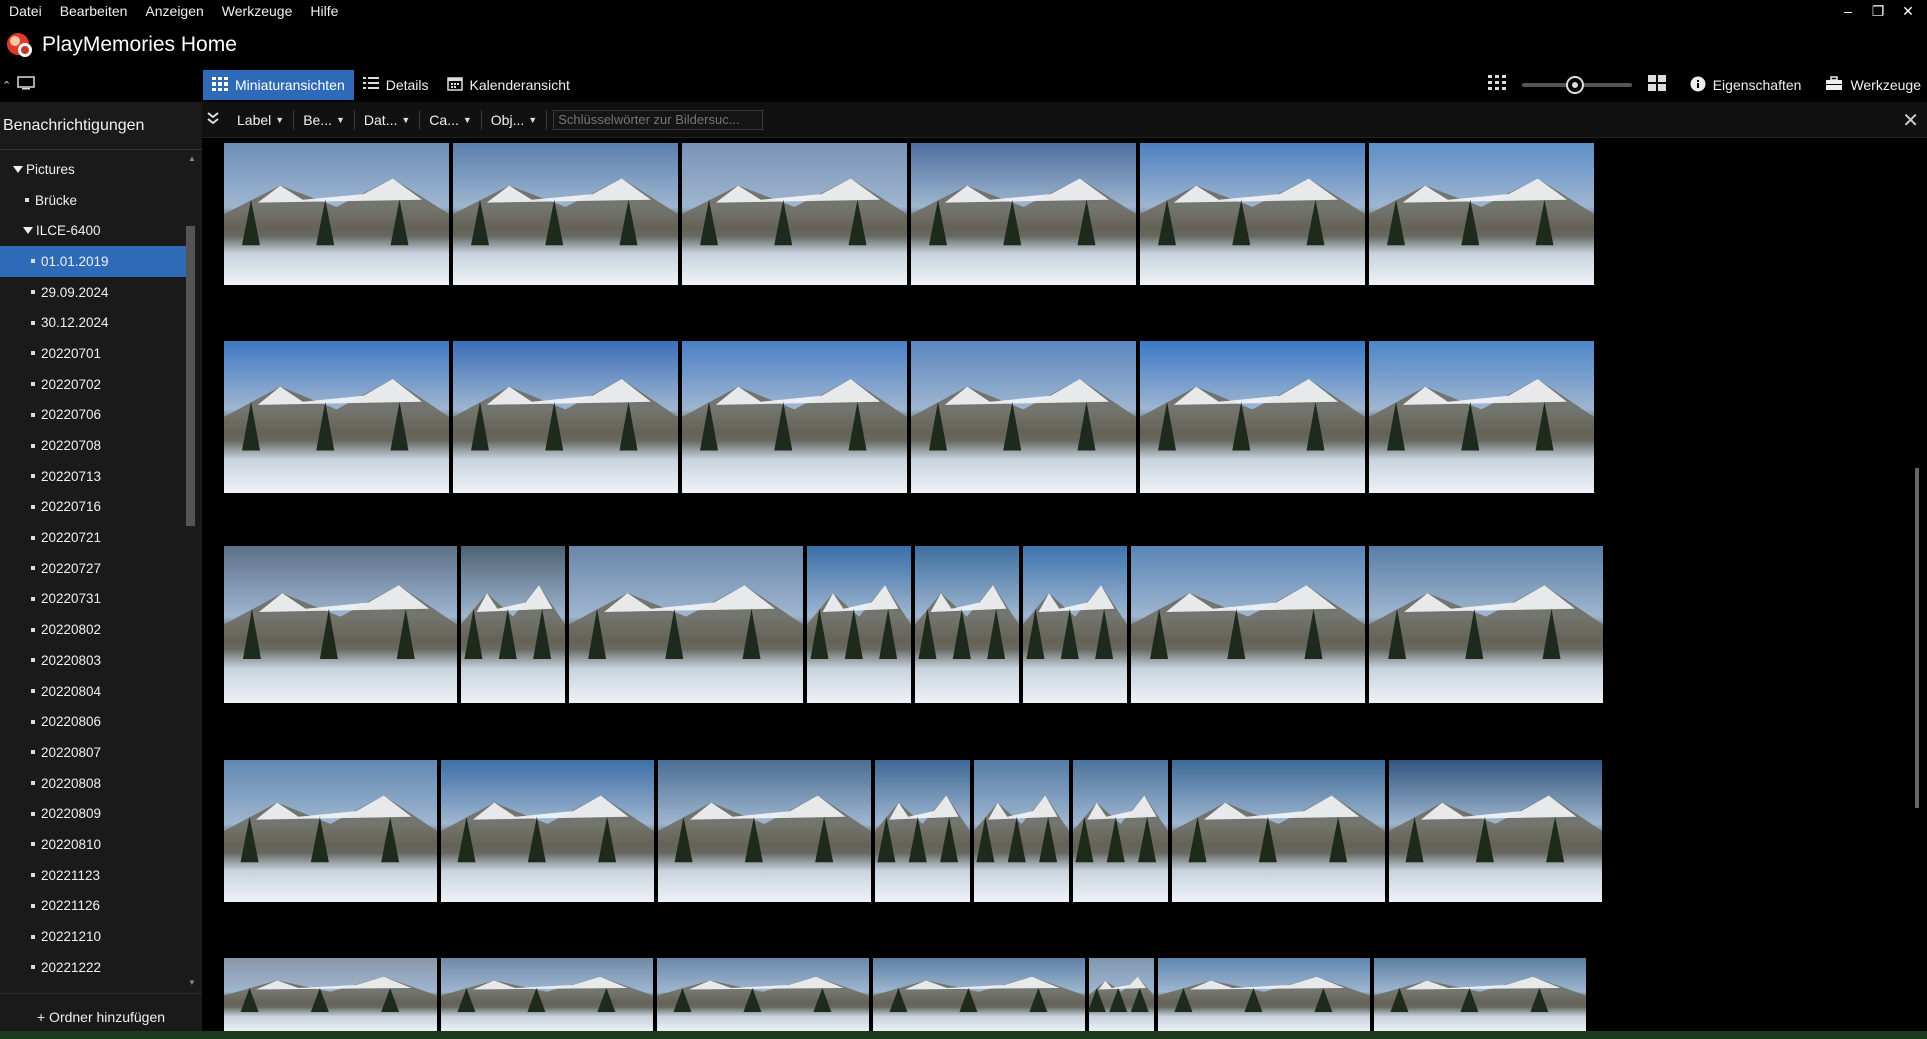 This screenshot has width=1927, height=1039. Describe the element at coordinates (515, 119) in the screenshot. I see `filter-dropdown: Obj... ▼` at that location.